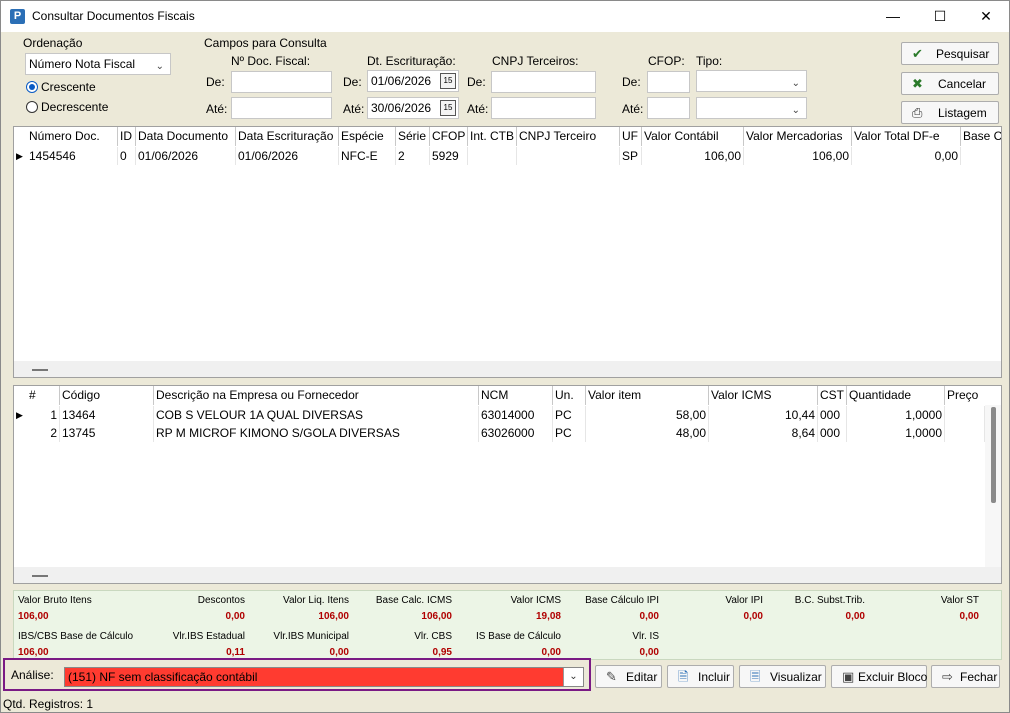 This screenshot has height=713, width=1010. What do you see at coordinates (186, 136) in the screenshot?
I see `doc-col-header: Data Documento` at bounding box center [186, 136].